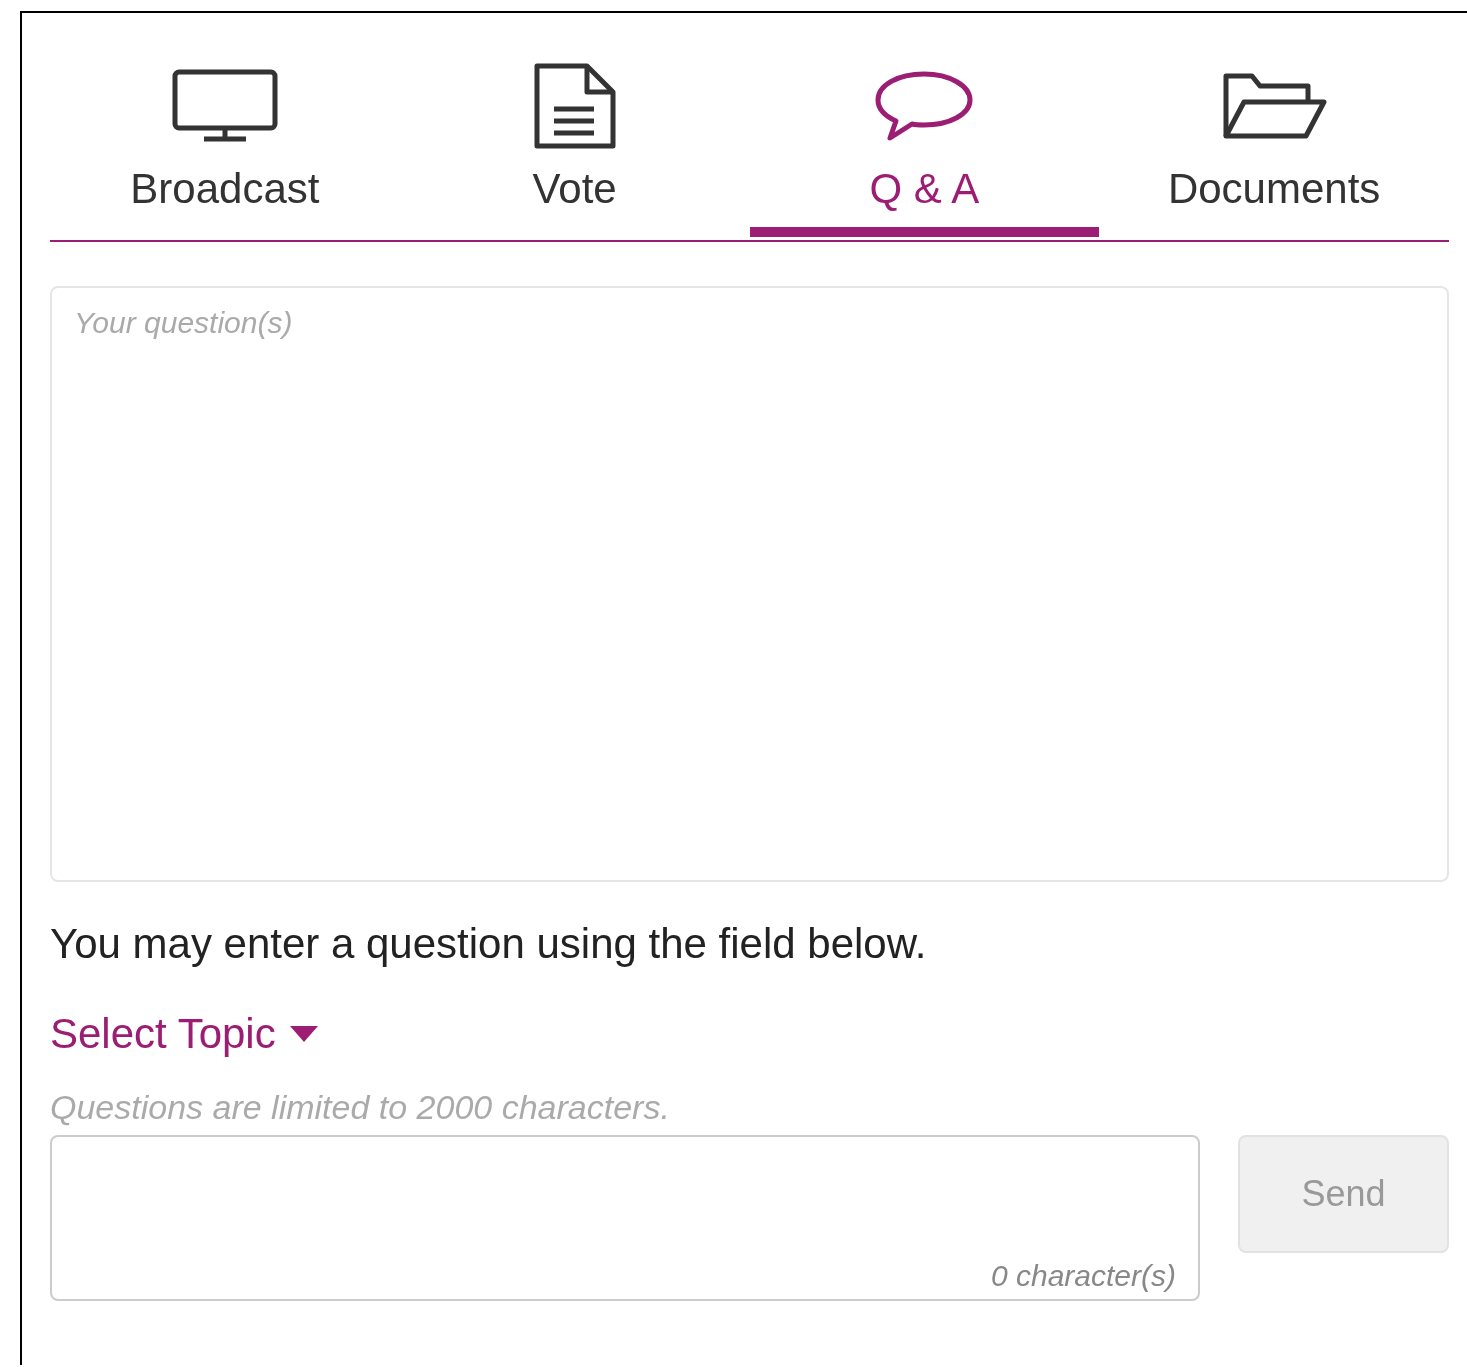 Image resolution: width=1467 pixels, height=1367 pixels. Describe the element at coordinates (184, 1034) in the screenshot. I see `topic-dropdown: Select Topic` at that location.